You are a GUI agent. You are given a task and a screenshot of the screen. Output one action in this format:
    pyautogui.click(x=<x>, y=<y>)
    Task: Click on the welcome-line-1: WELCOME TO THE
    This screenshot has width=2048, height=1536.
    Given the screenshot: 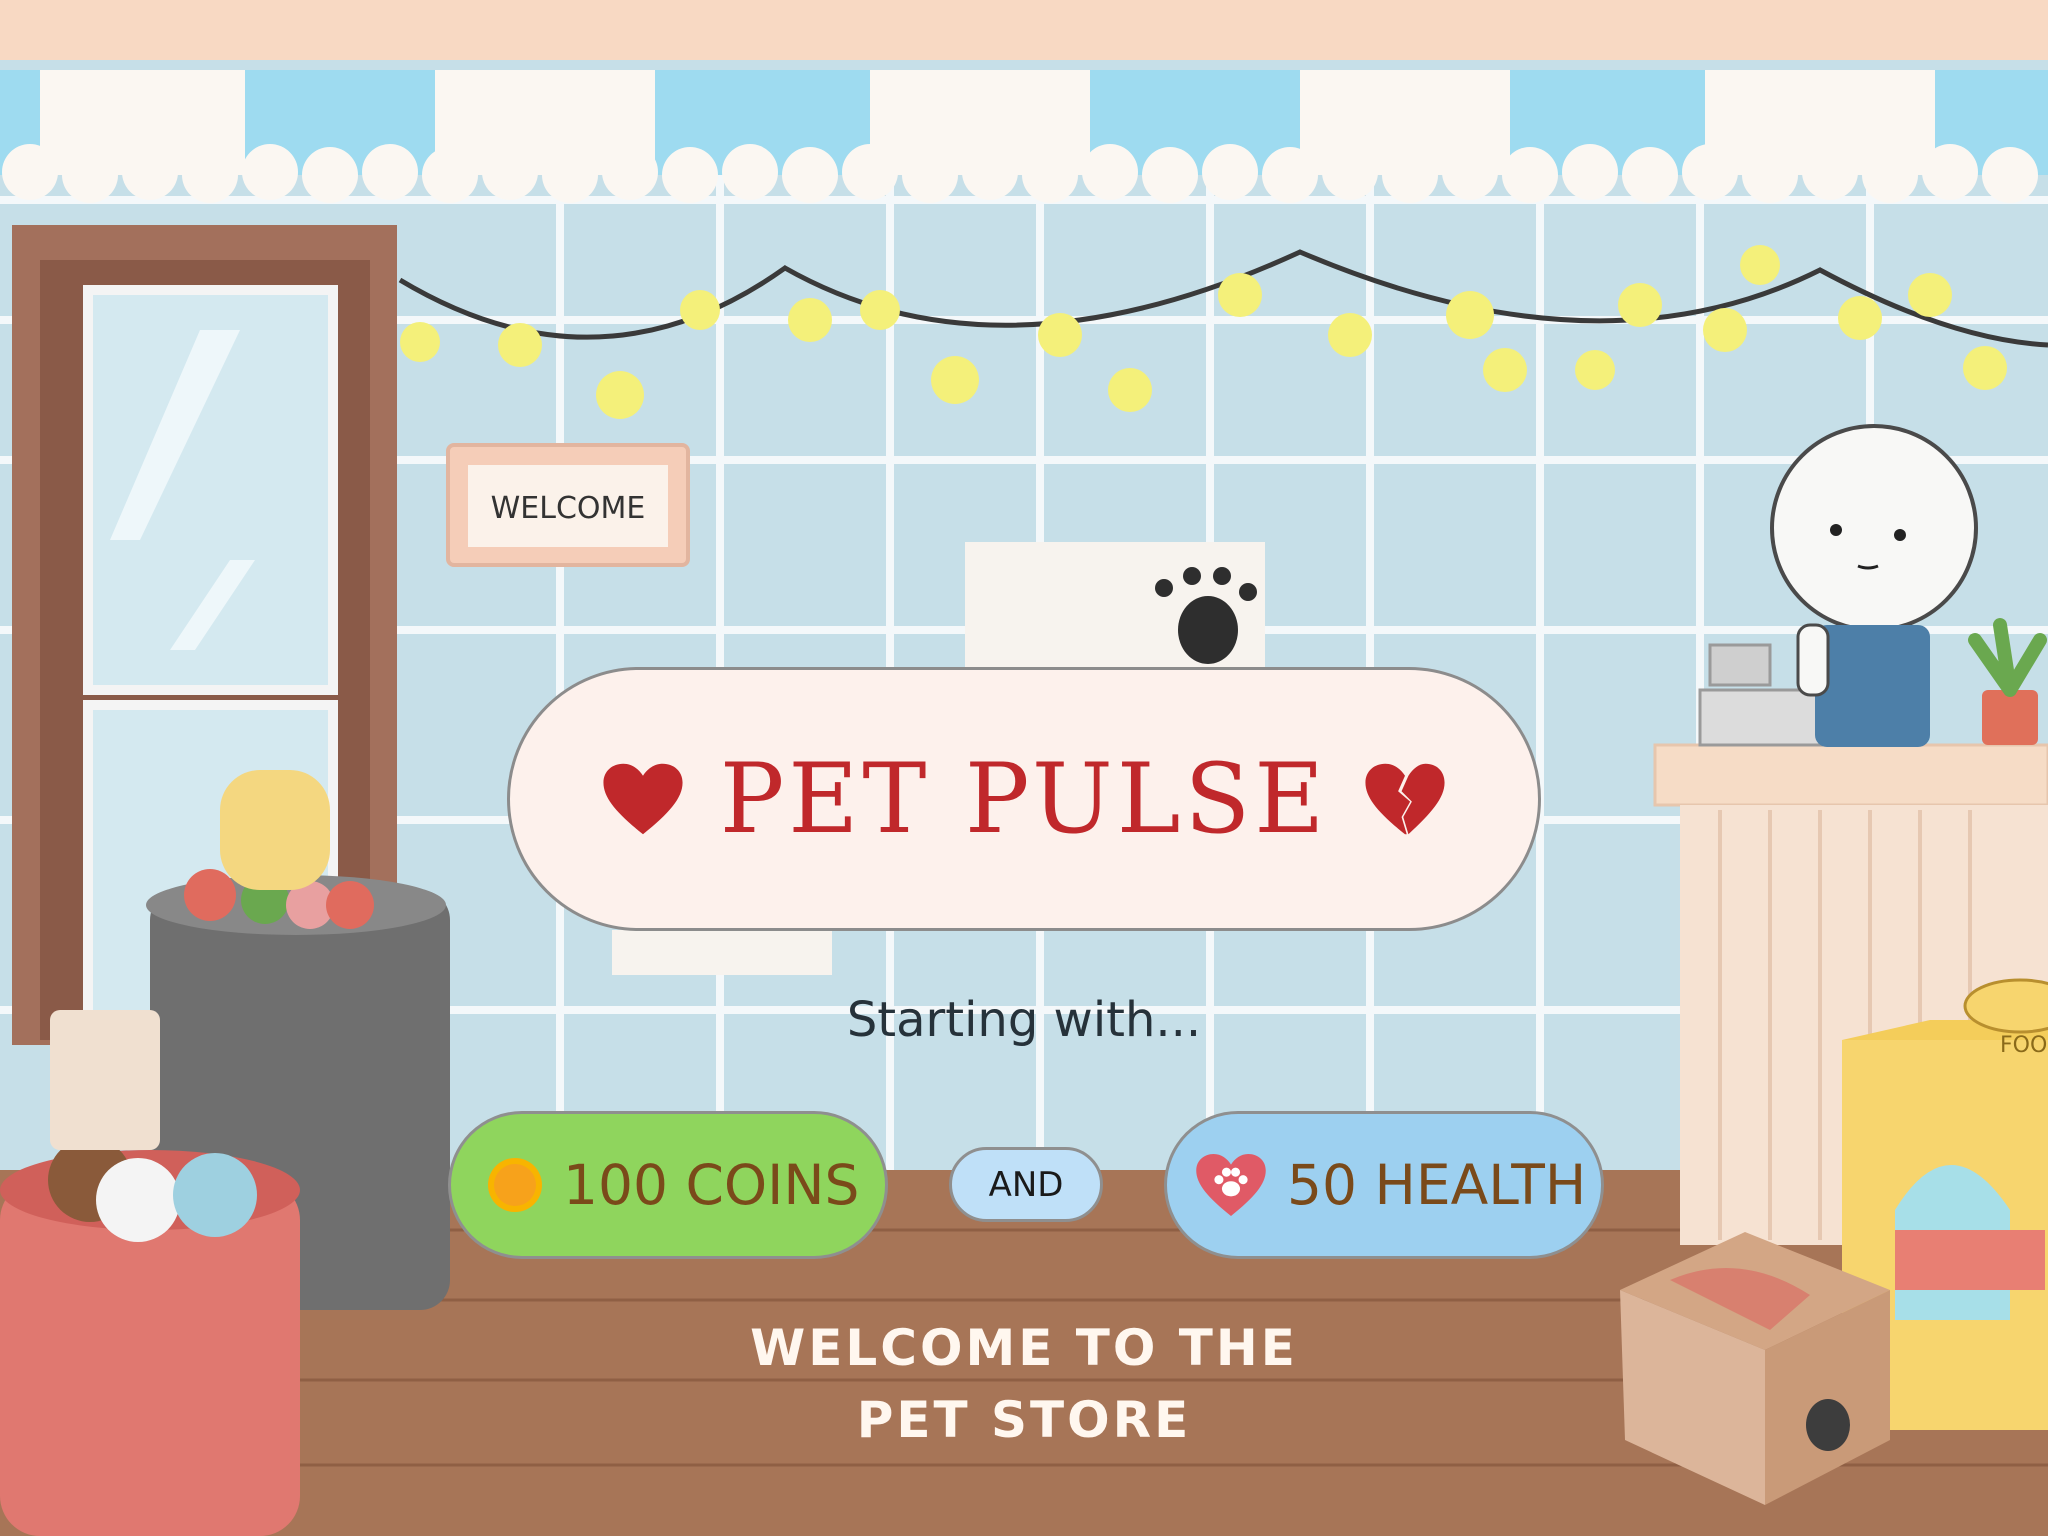 What is the action you would take?
    pyautogui.click(x=1024, y=1348)
    